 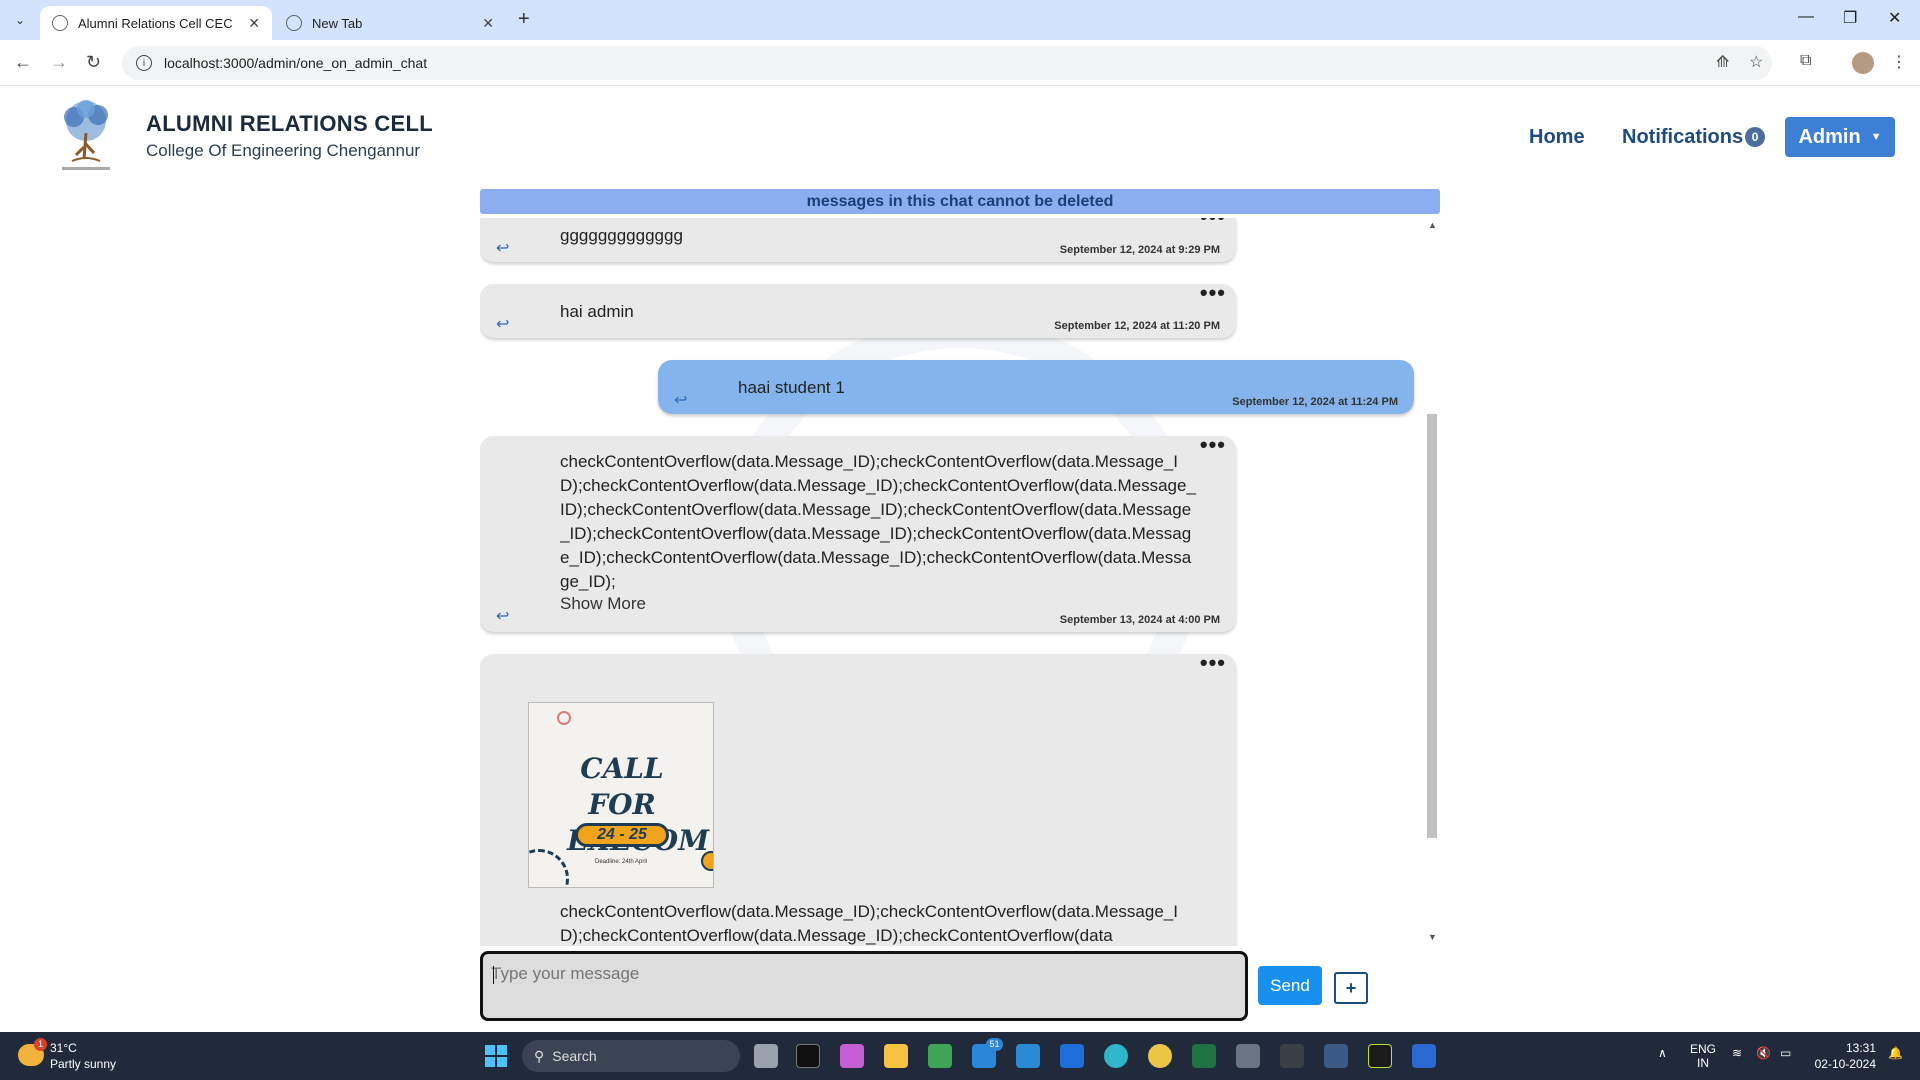 What do you see at coordinates (1424, 1056) in the screenshot?
I see `notepad-icon` at bounding box center [1424, 1056].